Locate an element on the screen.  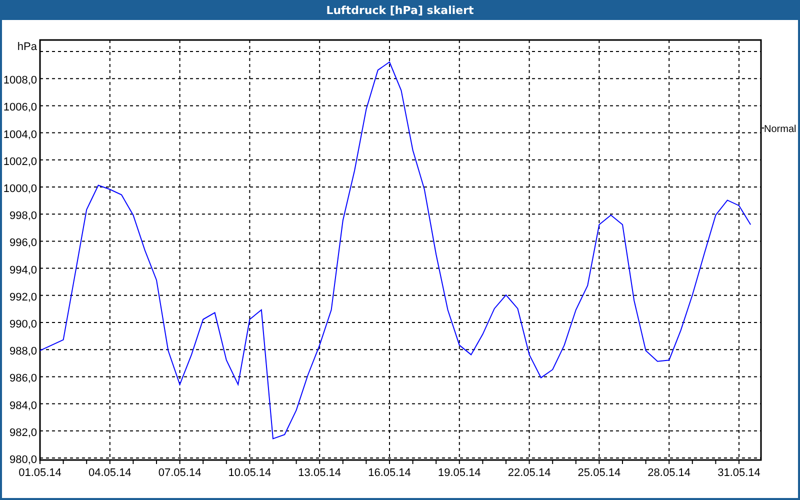
x-tick-label: 19.05.14 is located at coordinates (459, 473).